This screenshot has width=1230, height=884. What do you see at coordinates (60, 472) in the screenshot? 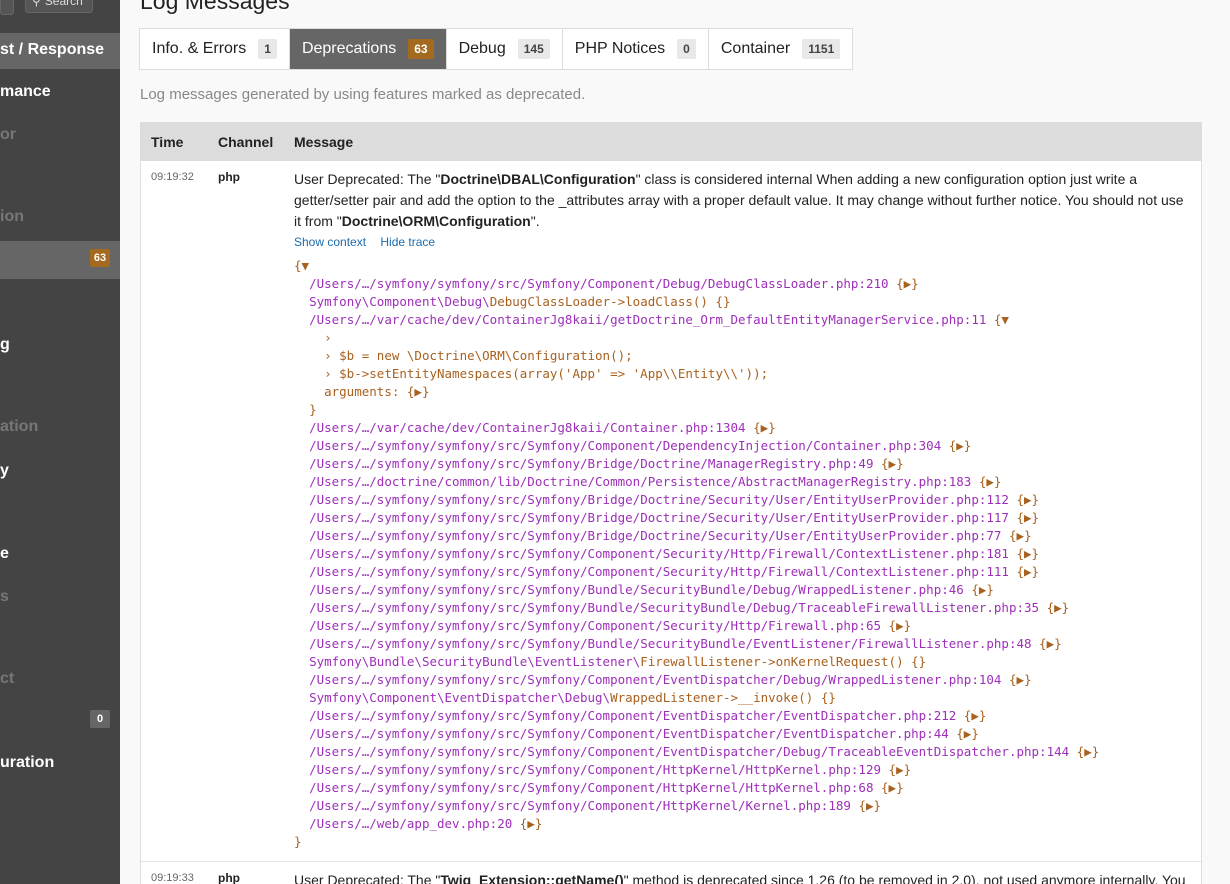
I see `sidebar-item: y` at bounding box center [60, 472].